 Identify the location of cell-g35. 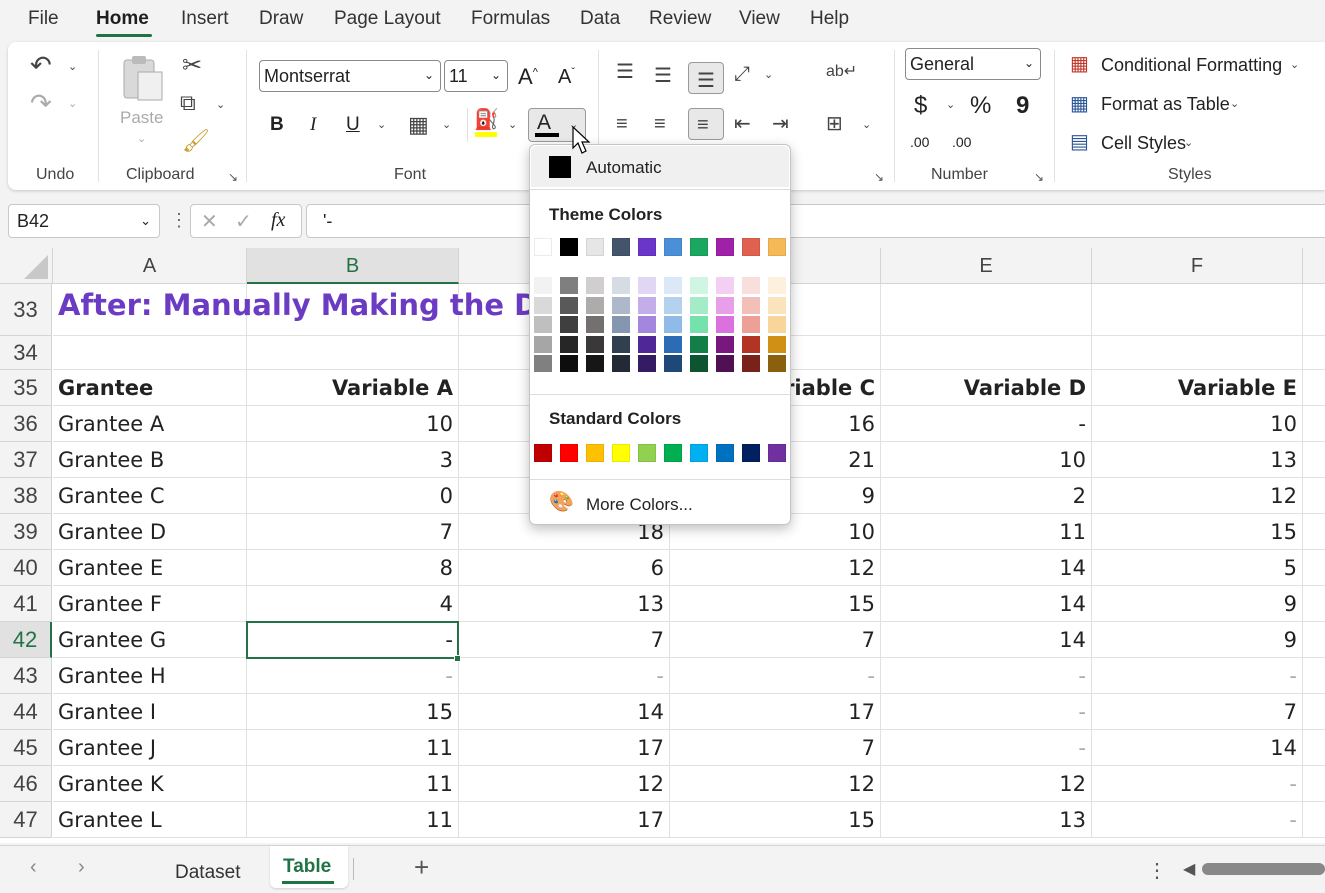
(1314, 388).